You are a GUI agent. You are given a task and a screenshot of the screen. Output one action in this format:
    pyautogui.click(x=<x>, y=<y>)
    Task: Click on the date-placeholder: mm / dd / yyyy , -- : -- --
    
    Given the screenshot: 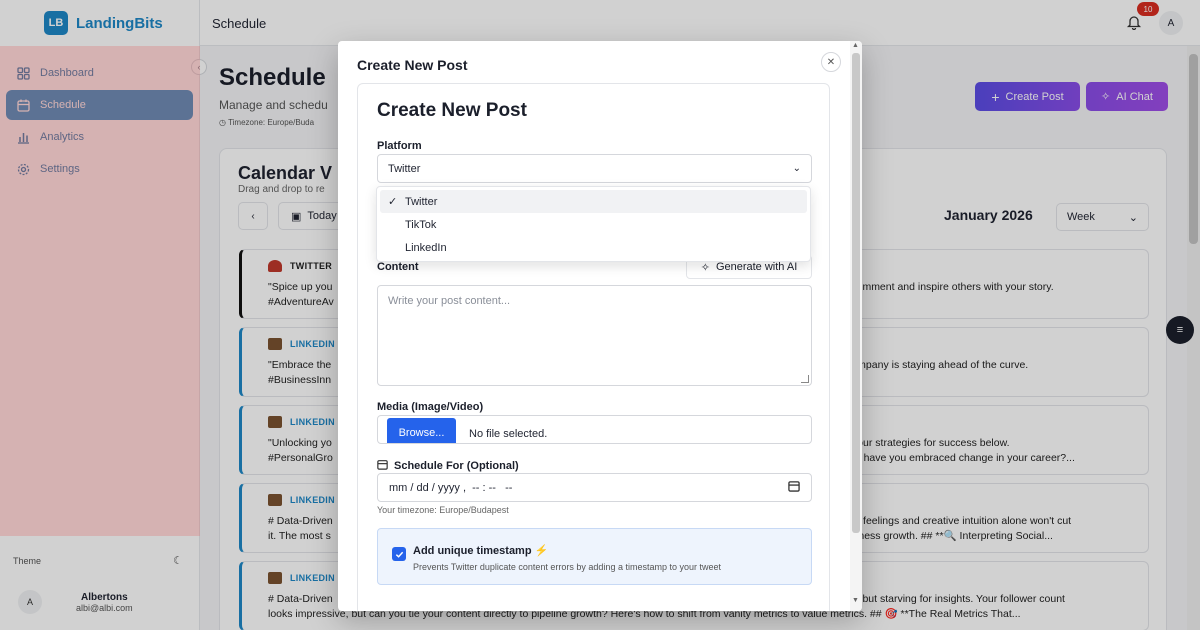 What is the action you would take?
    pyautogui.click(x=451, y=487)
    